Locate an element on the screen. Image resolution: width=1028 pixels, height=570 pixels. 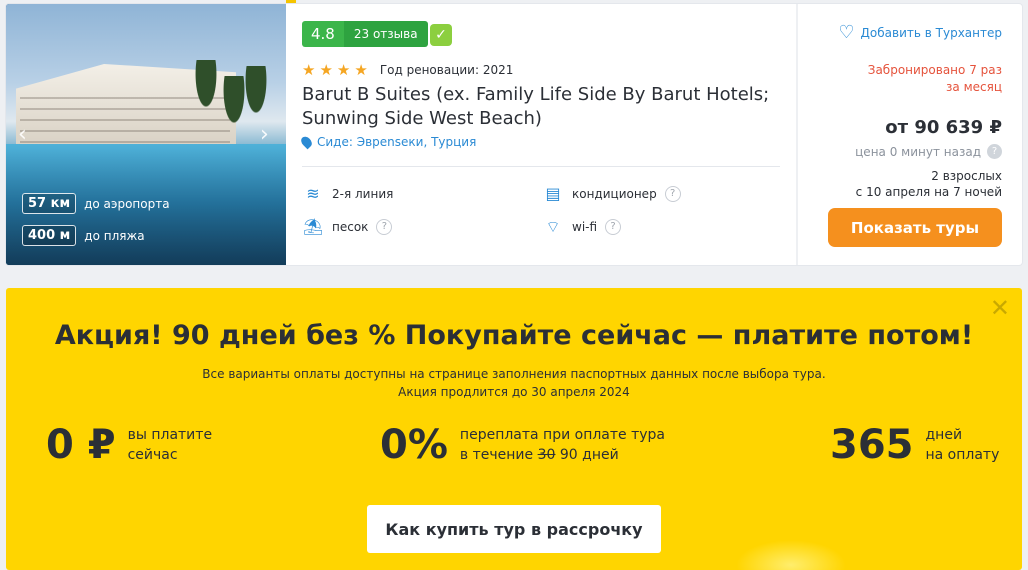
feature-sand: ⛱ песок ? is located at coordinates (347, 227).